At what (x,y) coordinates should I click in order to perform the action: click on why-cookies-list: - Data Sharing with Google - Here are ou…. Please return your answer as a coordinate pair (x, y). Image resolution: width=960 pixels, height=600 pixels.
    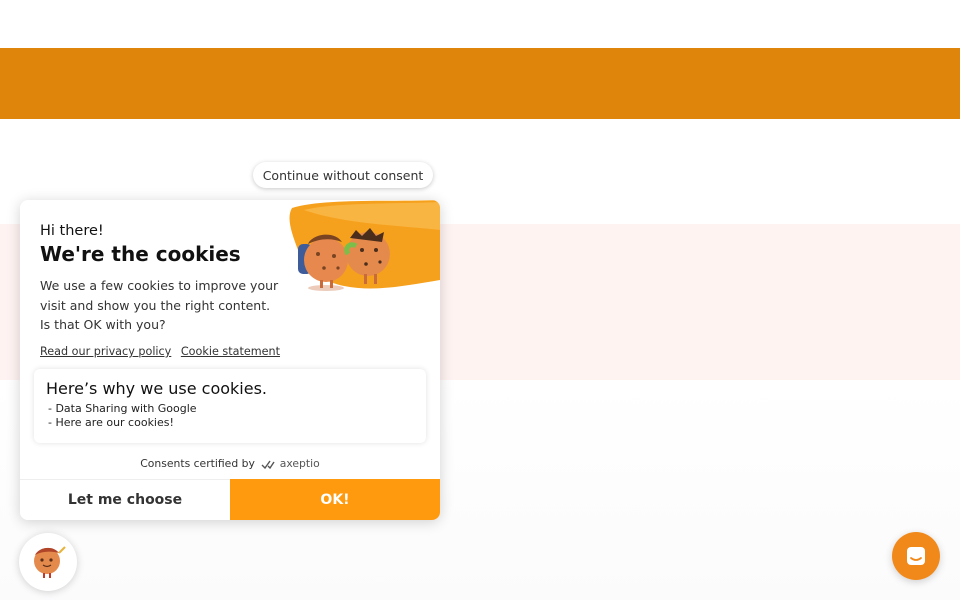
    Looking at the image, I should click on (122, 416).